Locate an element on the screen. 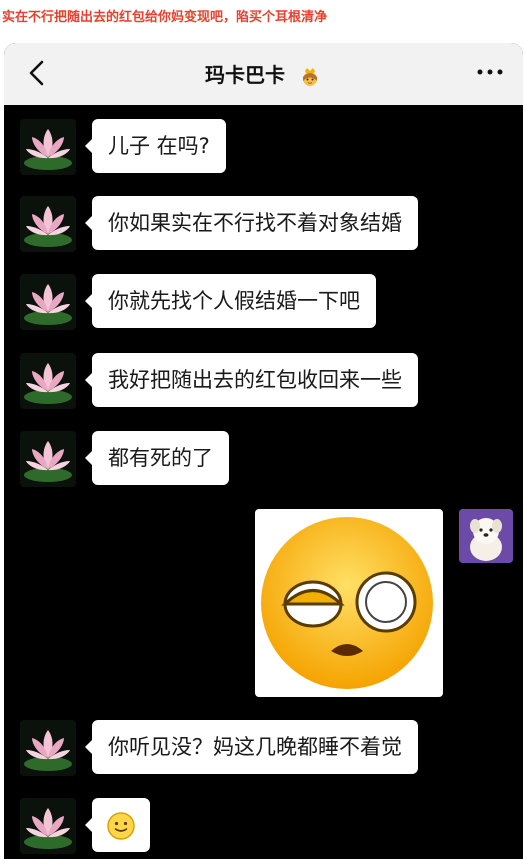  puppy-icon is located at coordinates (486, 536).